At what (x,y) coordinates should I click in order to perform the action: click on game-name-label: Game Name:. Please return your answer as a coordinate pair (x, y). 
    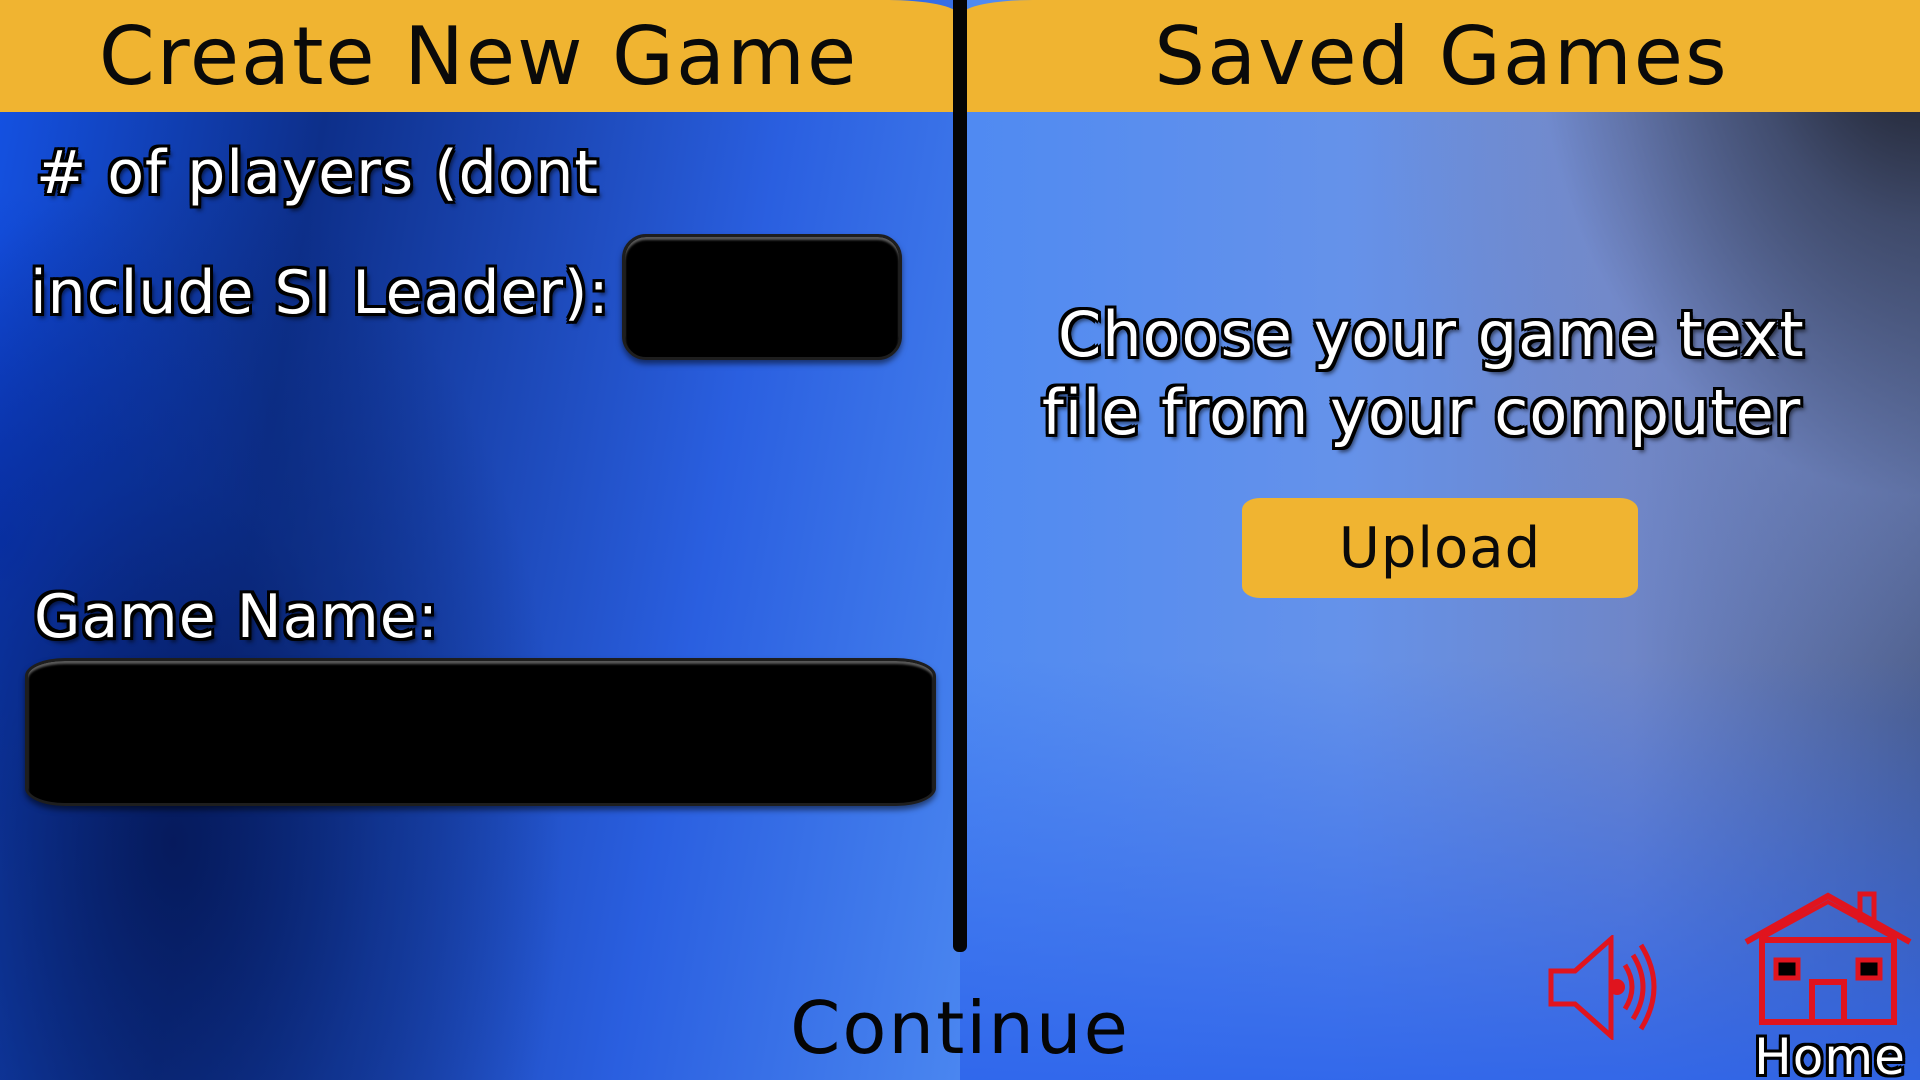
    Looking at the image, I should click on (236, 617).